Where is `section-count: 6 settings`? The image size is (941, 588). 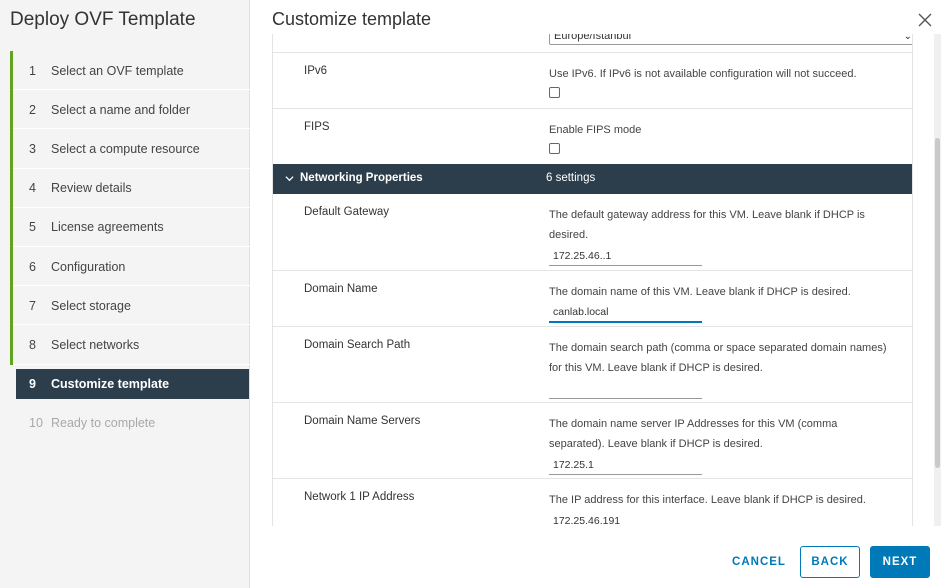
section-count: 6 settings is located at coordinates (571, 178).